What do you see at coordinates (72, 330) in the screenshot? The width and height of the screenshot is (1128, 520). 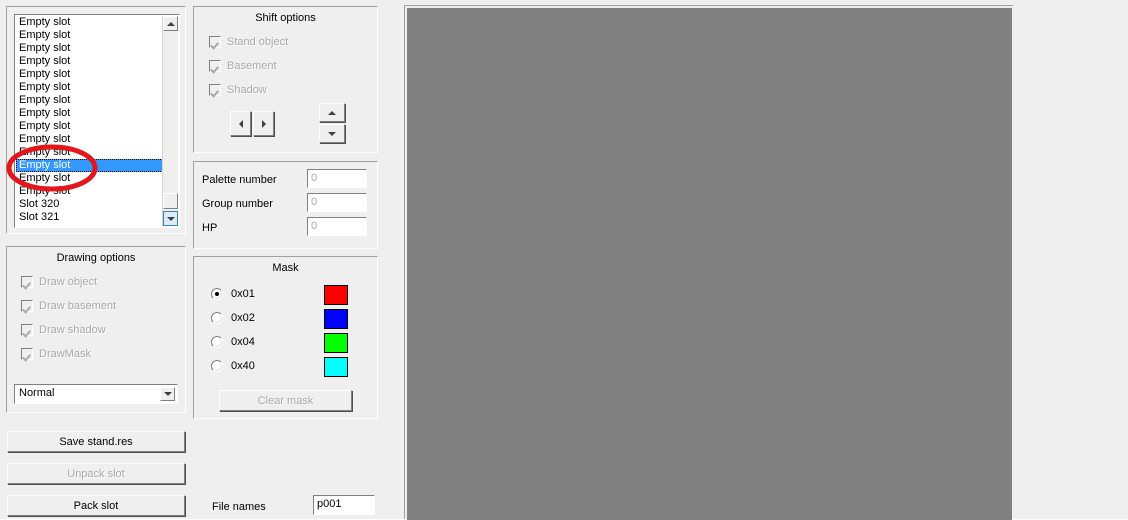 I see `checkbox-label: Draw shadow` at bounding box center [72, 330].